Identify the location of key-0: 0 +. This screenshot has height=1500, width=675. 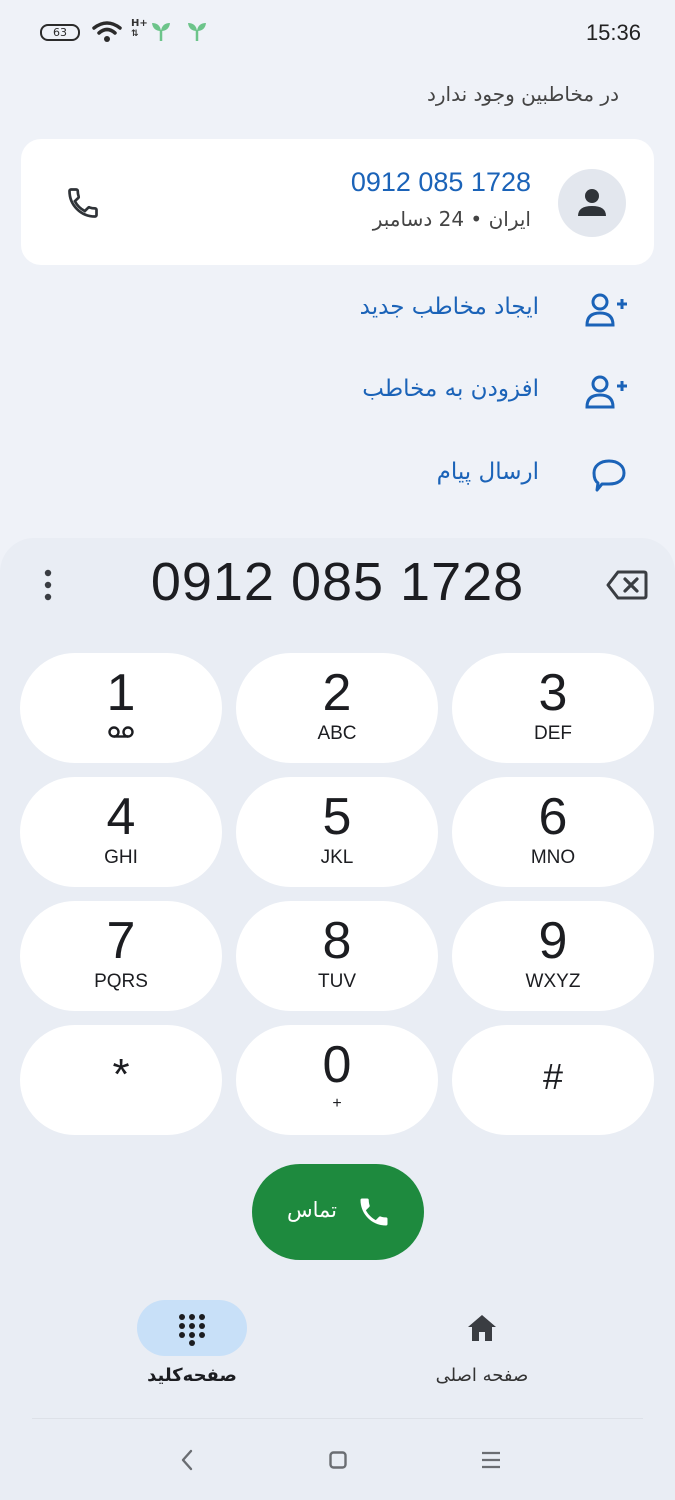
(337, 1080).